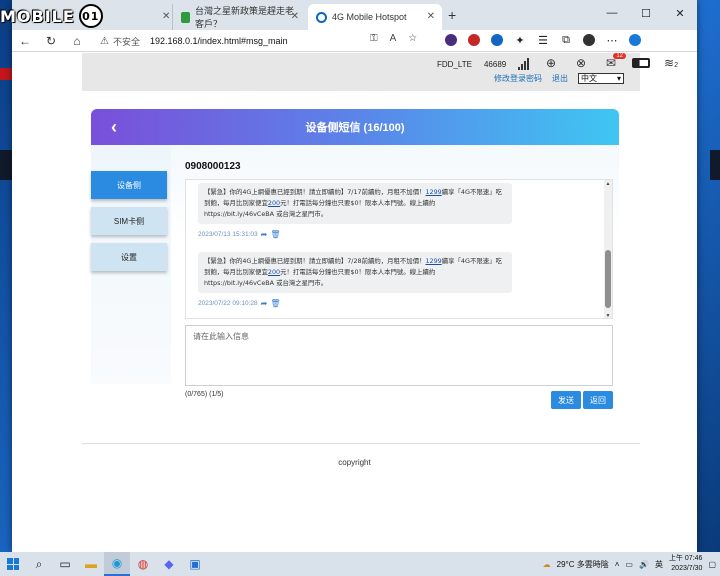 The width and height of the screenshot is (720, 576). Describe the element at coordinates (195, 564) in the screenshot. I see `app-icon: ▣` at that location.